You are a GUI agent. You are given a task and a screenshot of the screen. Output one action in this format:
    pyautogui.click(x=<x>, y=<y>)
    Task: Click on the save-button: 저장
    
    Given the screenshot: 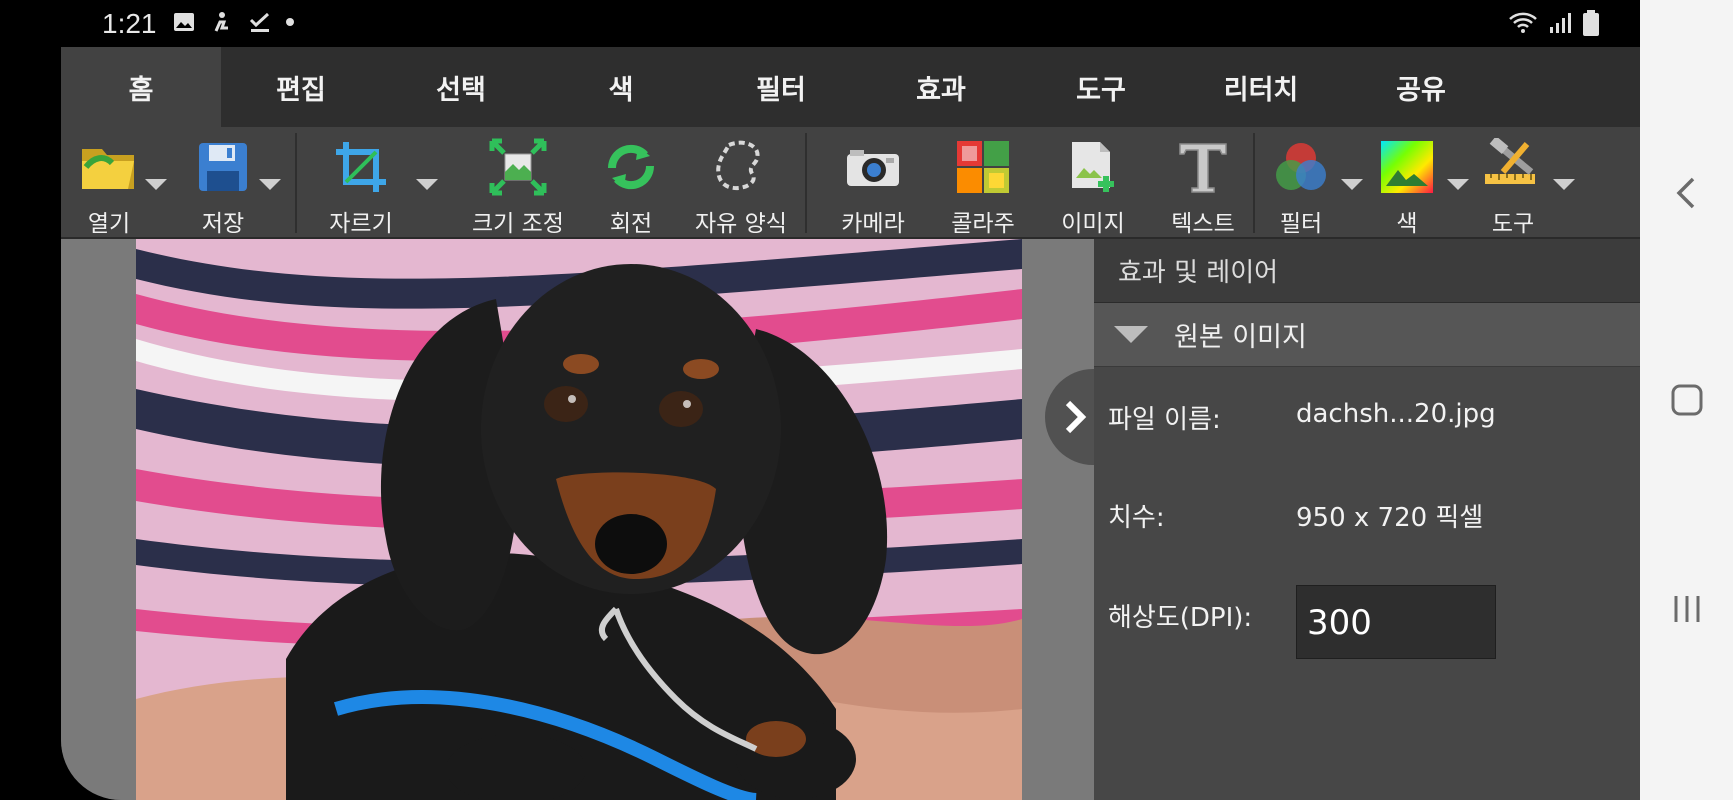 What is the action you would take?
    pyautogui.click(x=223, y=183)
    